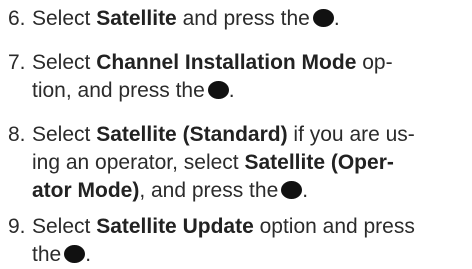  What do you see at coordinates (17, 226) in the screenshot?
I see `step-number: 9.` at bounding box center [17, 226].